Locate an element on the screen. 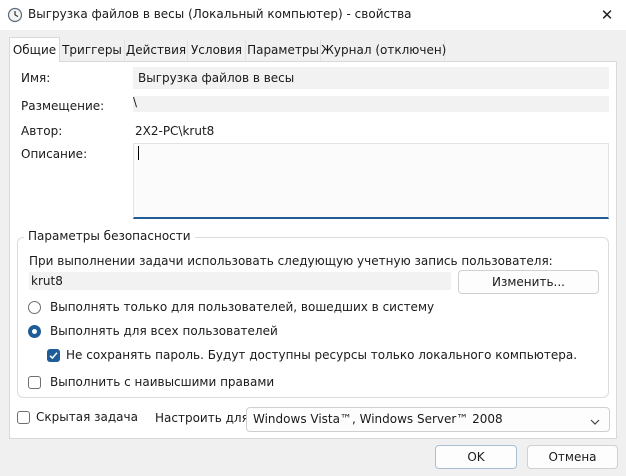 The width and height of the screenshot is (626, 476). highest-privileges-label: Выполнить с наивысшими правами is located at coordinates (162, 382).